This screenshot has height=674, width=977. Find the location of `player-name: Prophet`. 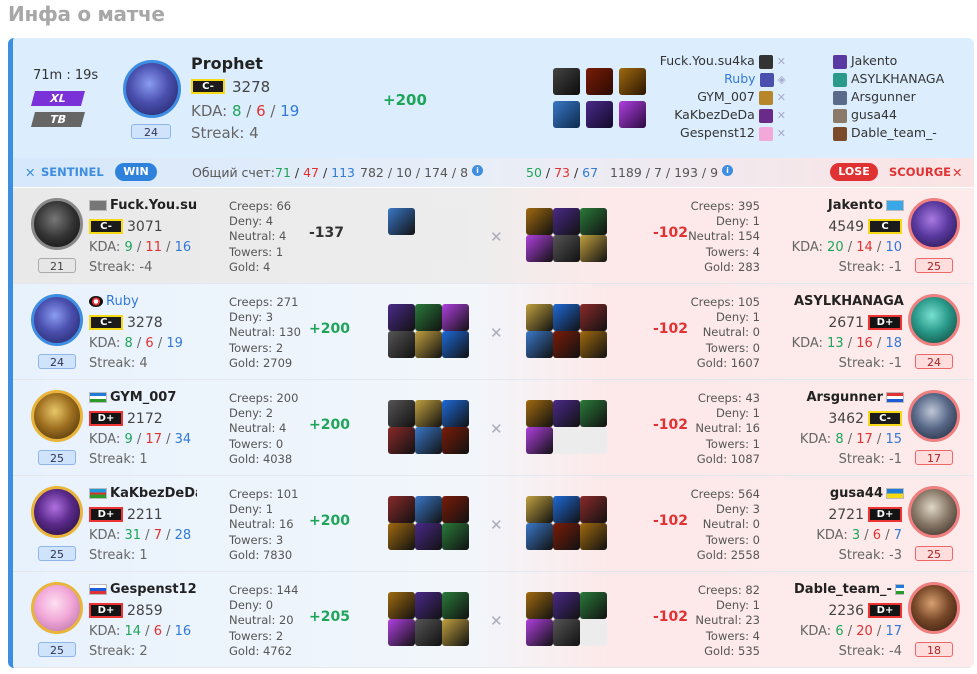

player-name: Prophet is located at coordinates (227, 63).